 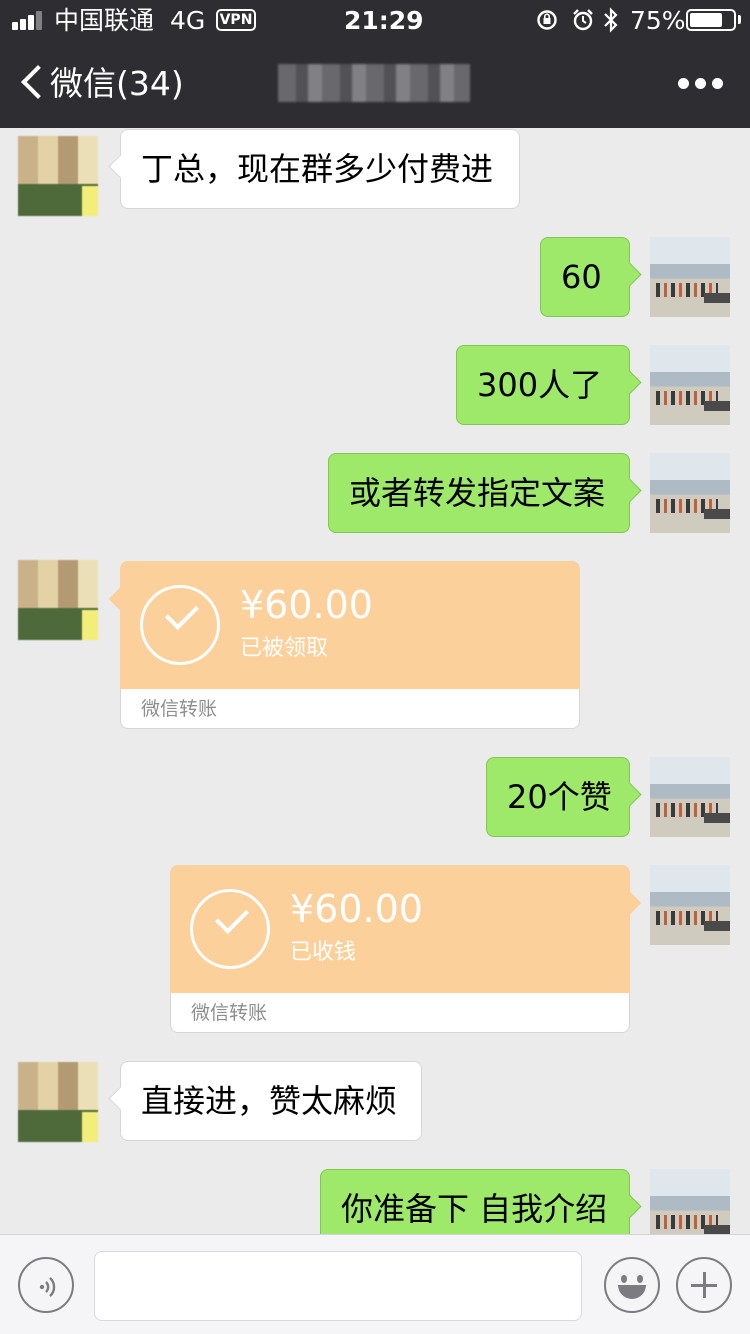 What do you see at coordinates (624, 1279) in the screenshot?
I see `emoji-icon` at bounding box center [624, 1279].